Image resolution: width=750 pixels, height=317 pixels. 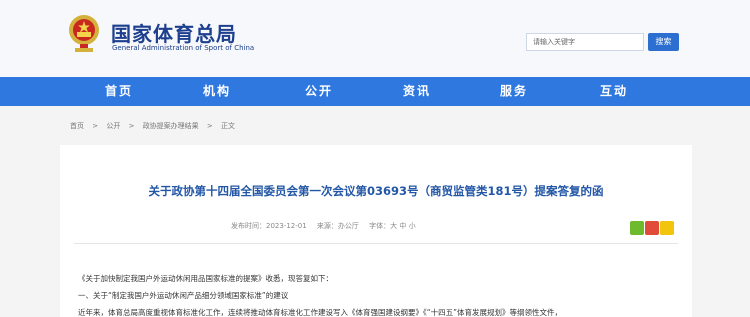 I want to click on search-button: 搜索, so click(x=663, y=42).